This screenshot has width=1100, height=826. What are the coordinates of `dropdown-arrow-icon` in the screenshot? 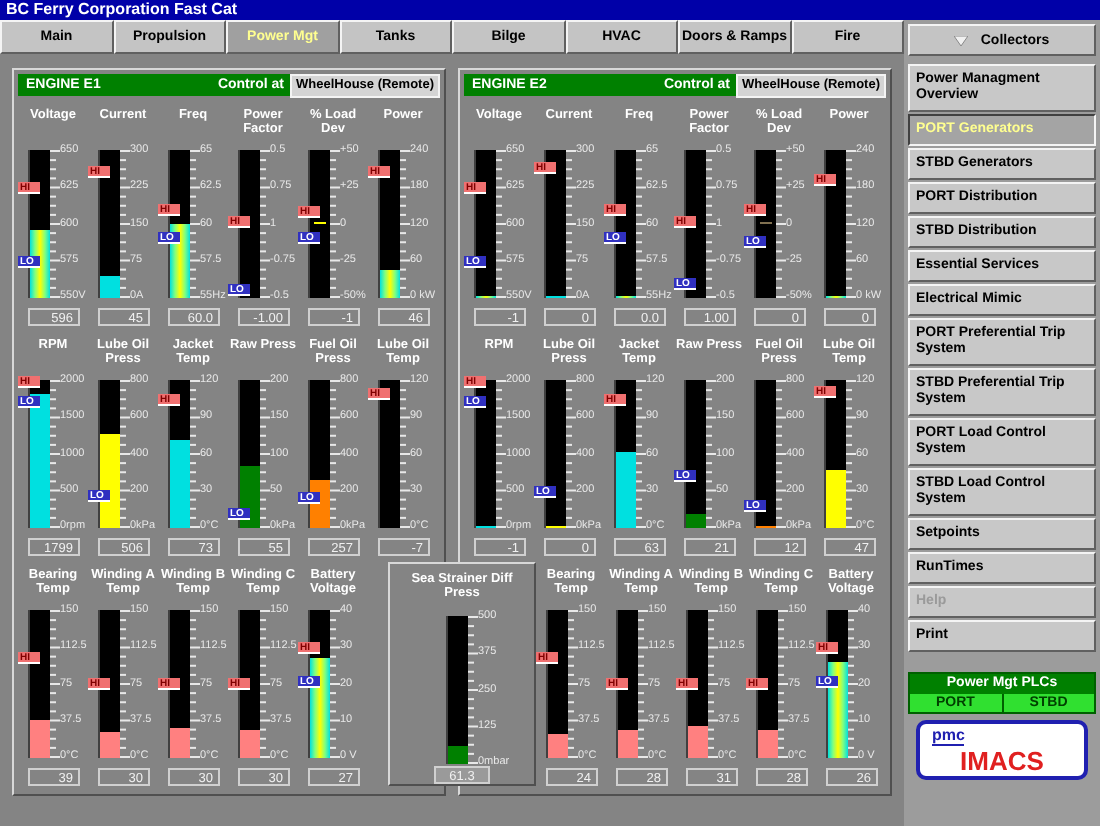 It's located at (961, 40).